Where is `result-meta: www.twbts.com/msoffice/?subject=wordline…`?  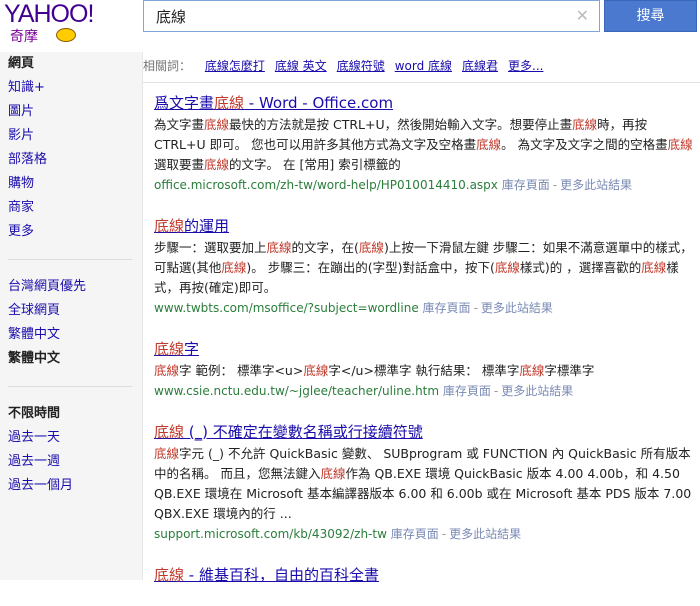
result-meta: www.twbts.com/msoffice/?subject=wordline… is located at coordinates (424, 308).